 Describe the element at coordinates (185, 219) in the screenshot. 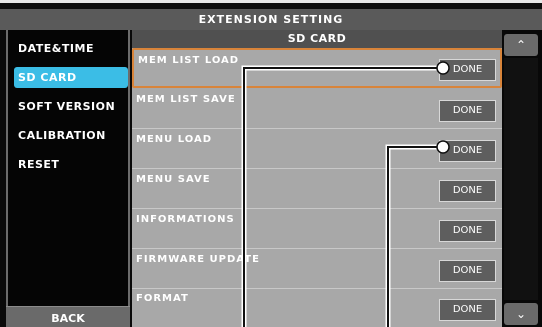

I see `row-label: INFORMATIONS` at that location.